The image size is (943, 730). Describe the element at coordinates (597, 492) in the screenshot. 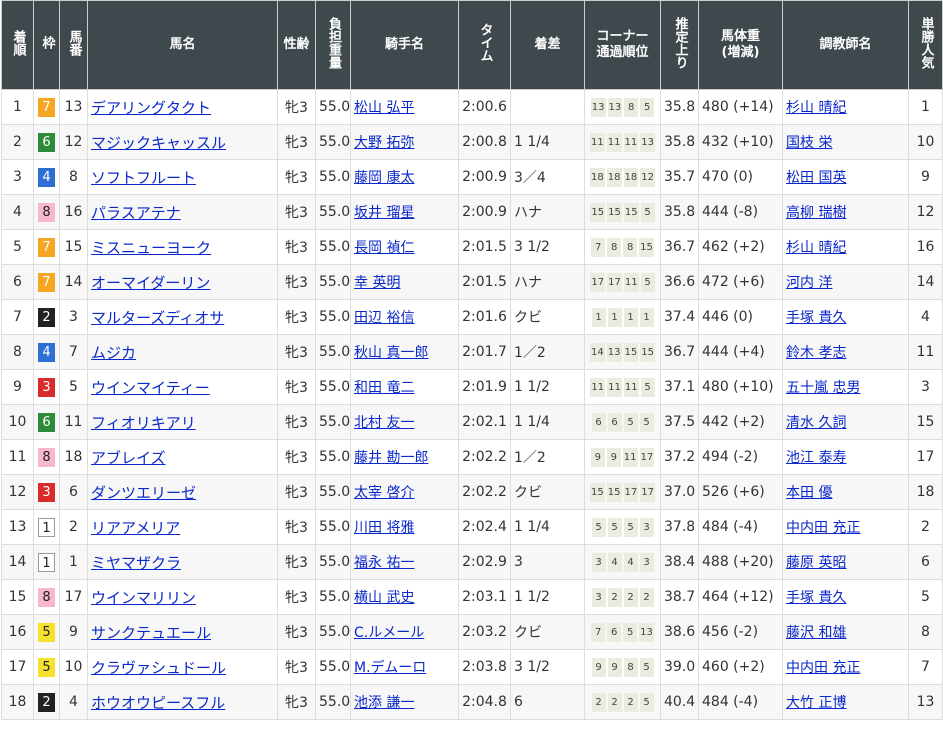

I see `corner-position: 15` at that location.